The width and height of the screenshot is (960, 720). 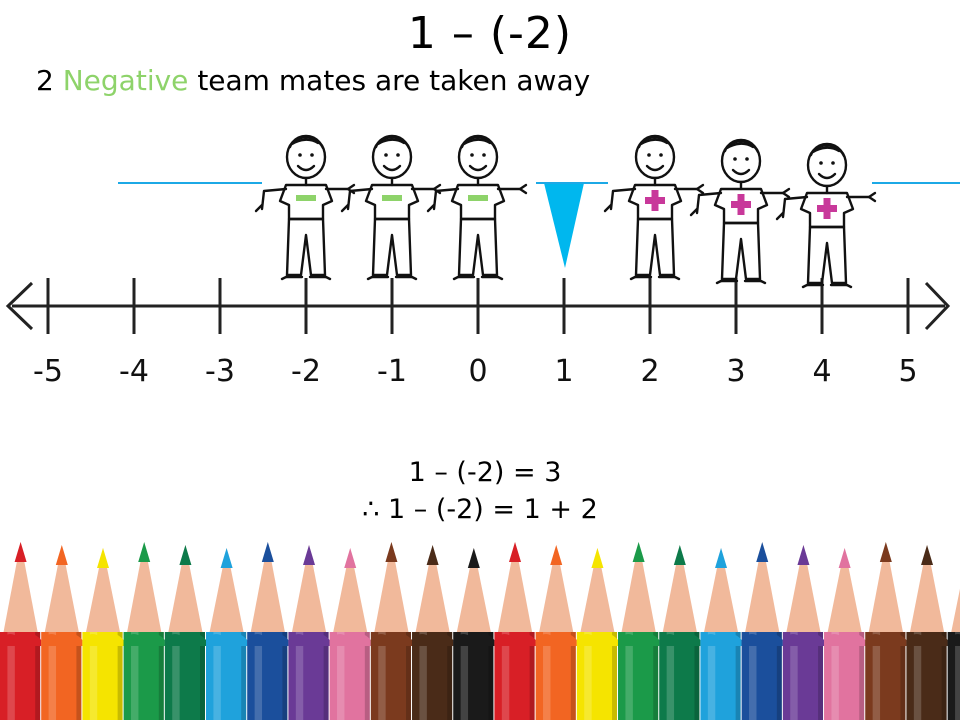 I want to click on equation-therefore: ∴ 1 – (-2) = 1 + 2, so click(x=480, y=509).